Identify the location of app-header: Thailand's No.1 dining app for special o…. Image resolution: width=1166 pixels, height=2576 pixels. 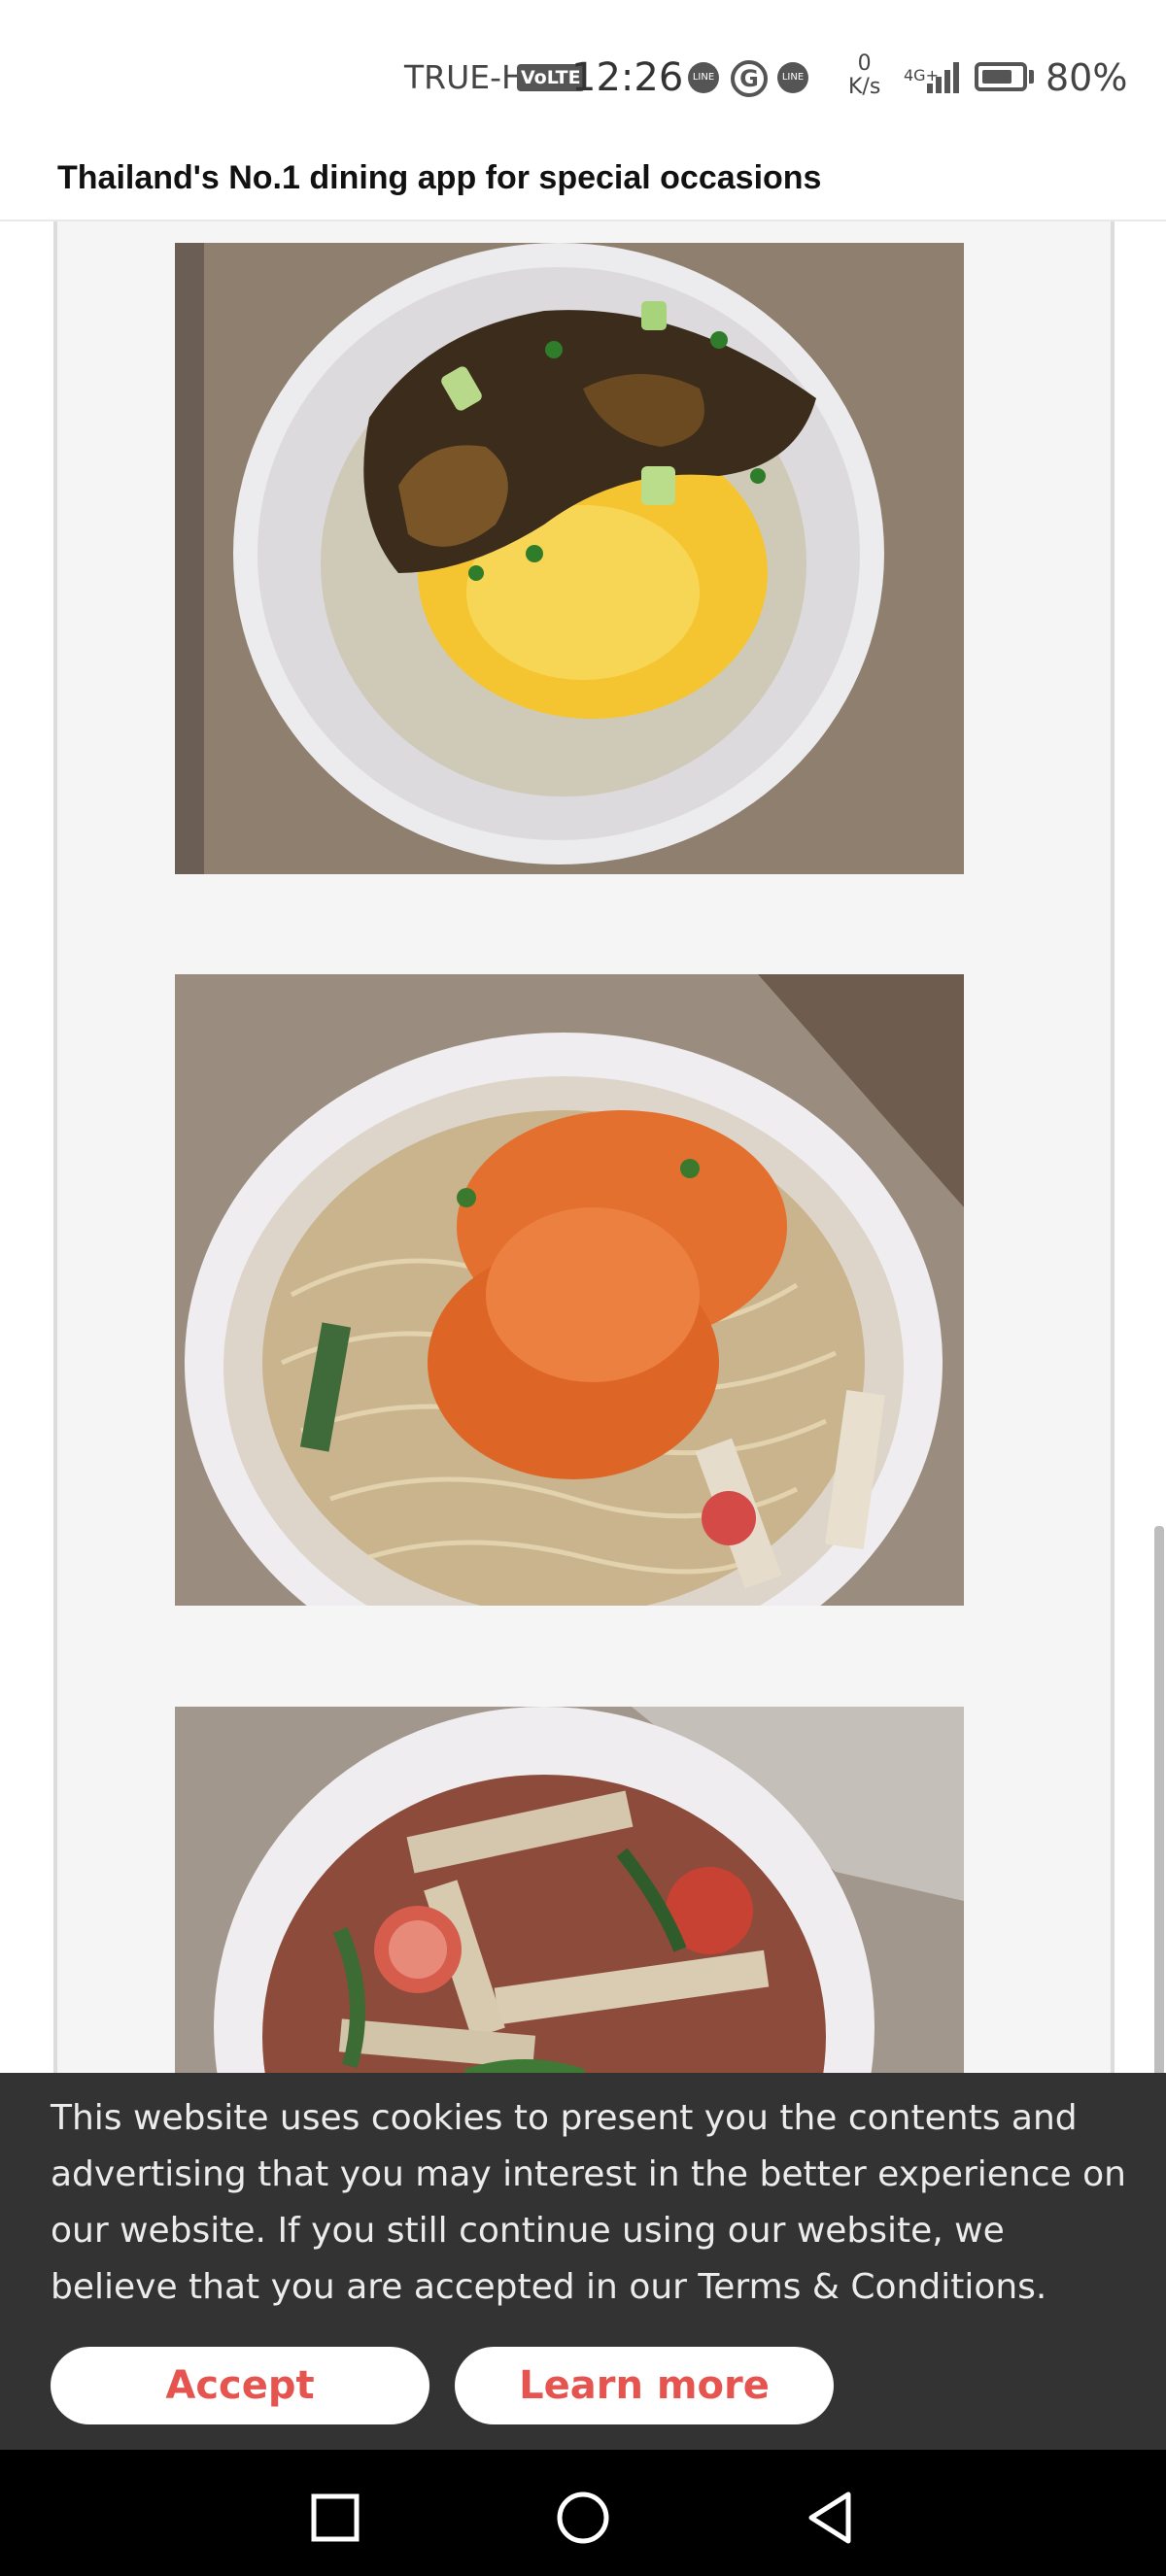
(583, 178).